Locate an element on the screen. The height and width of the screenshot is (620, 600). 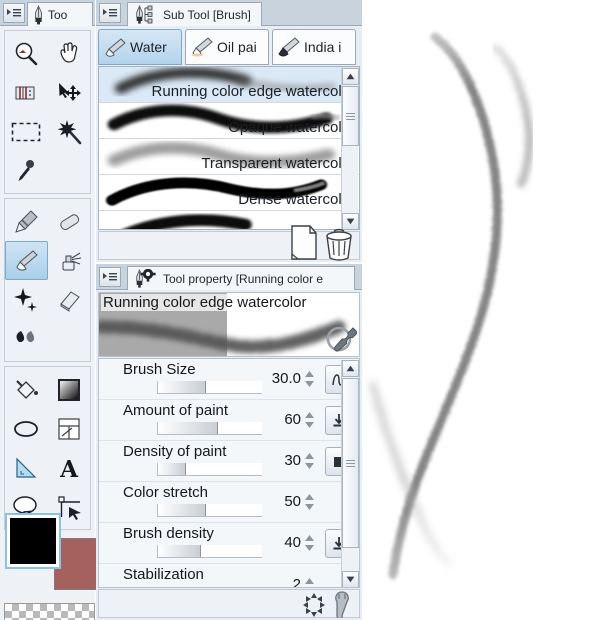
tool-property-menu-button is located at coordinates (110, 277).